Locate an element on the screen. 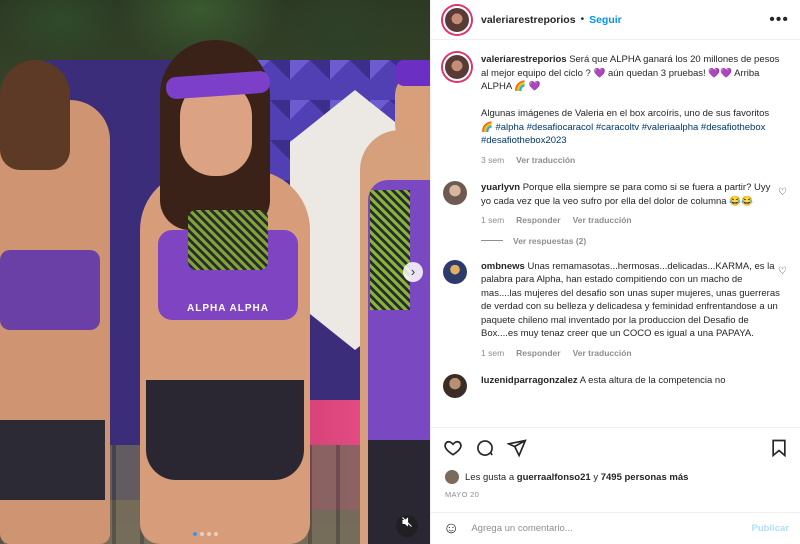 The image size is (800, 544). comment-username: yuarlyvn is located at coordinates (500, 187).